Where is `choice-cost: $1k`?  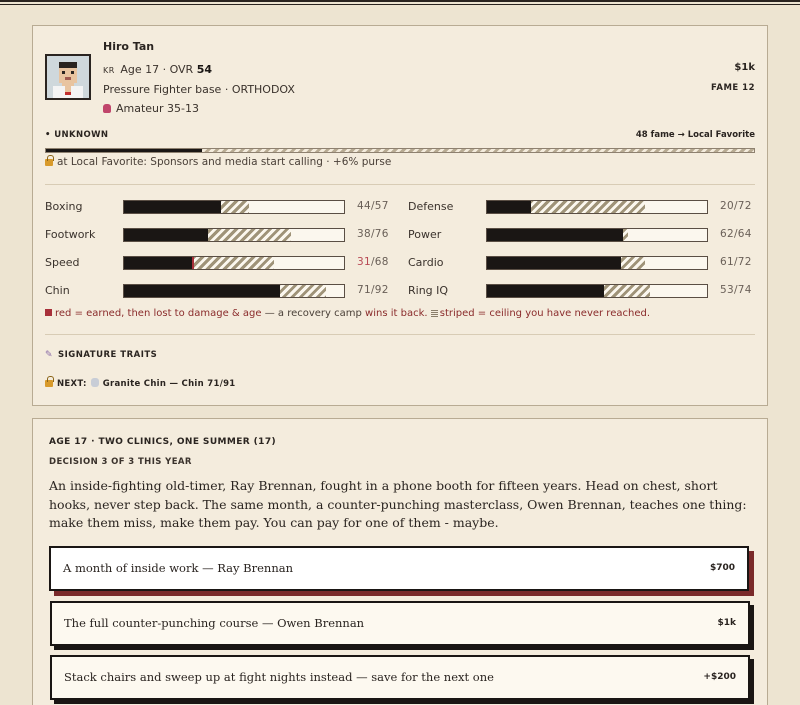 choice-cost: $1k is located at coordinates (726, 623).